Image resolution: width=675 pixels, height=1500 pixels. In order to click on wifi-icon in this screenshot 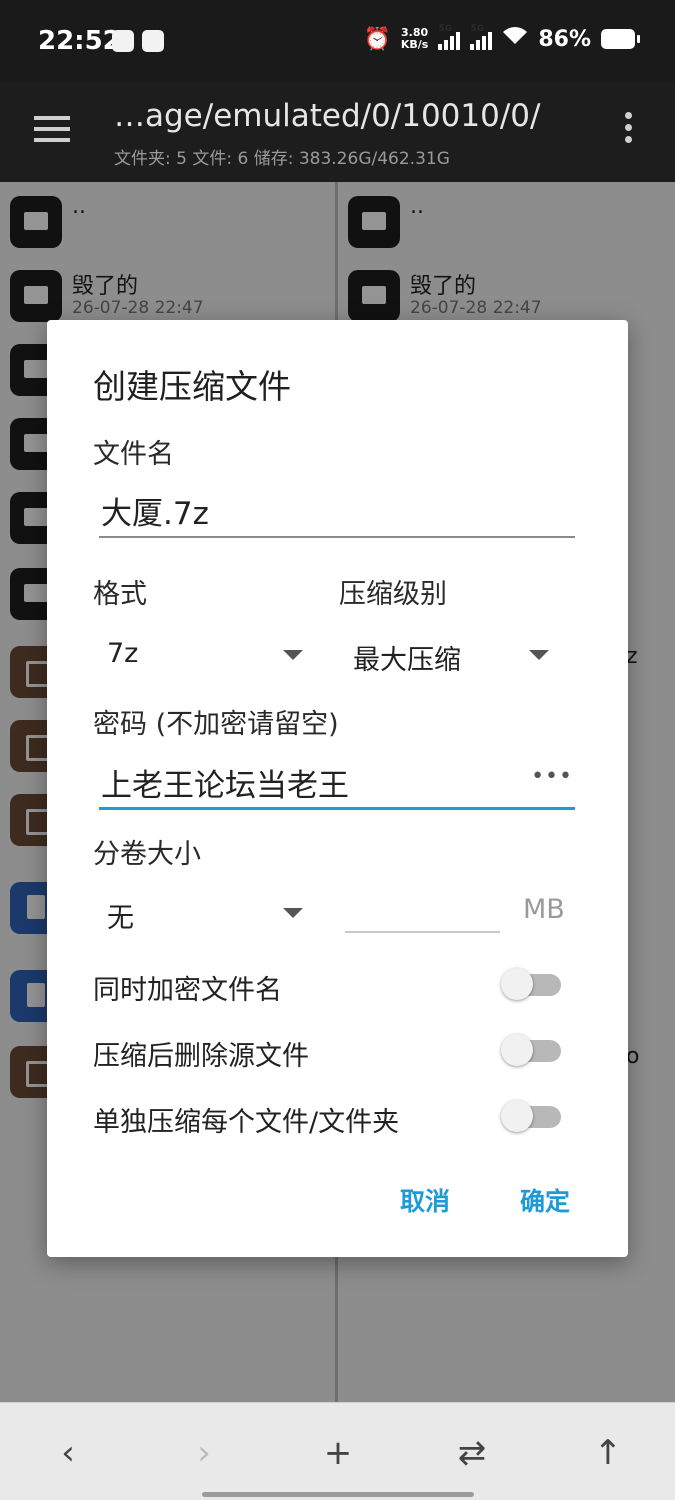, I will do `click(515, 39)`.